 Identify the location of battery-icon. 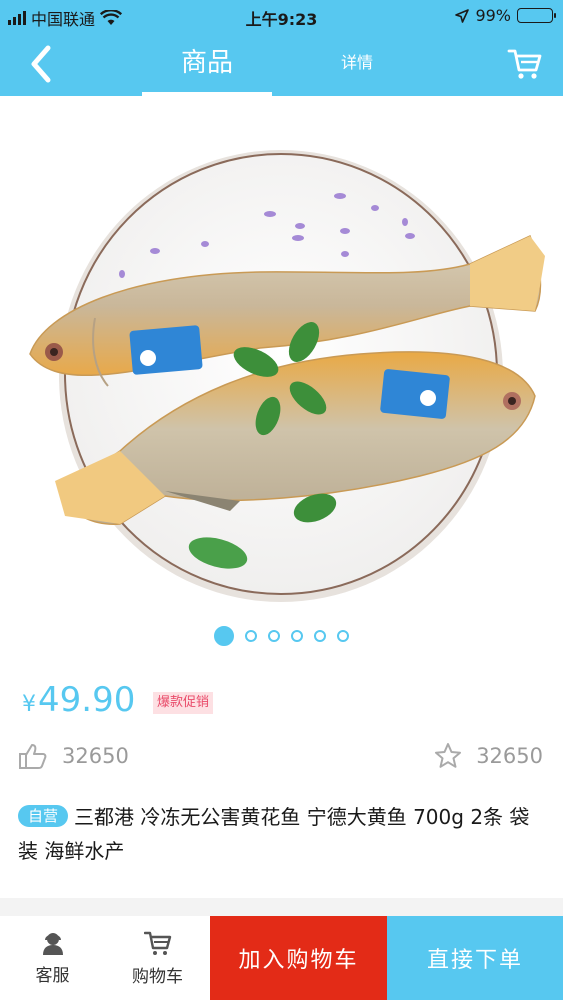
(536, 15).